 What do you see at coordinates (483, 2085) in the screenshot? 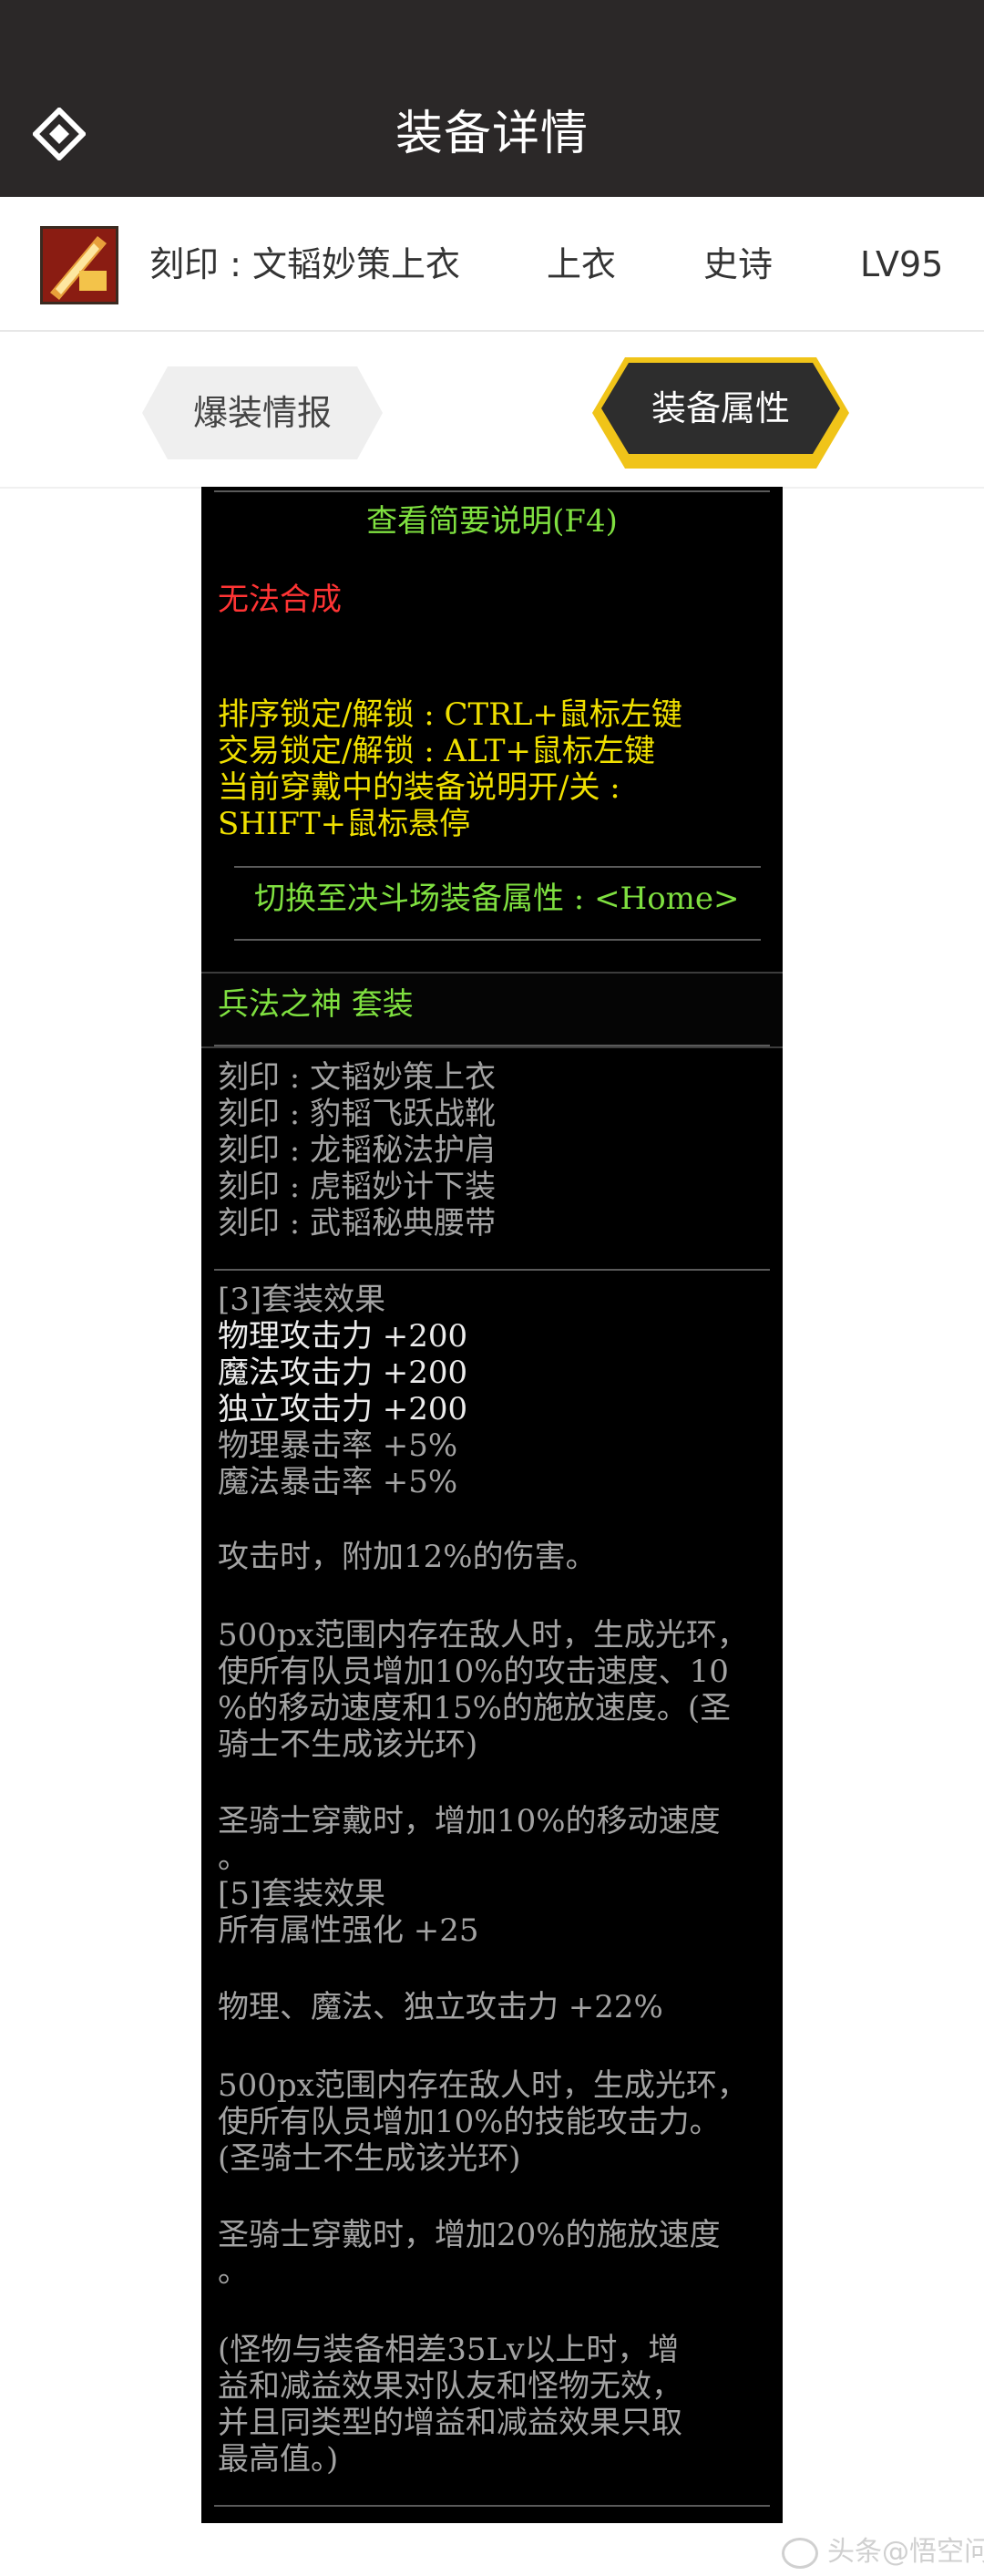
I see `effect5-aura-line: 500px范围内存在敌人时，生成光环，` at bounding box center [483, 2085].